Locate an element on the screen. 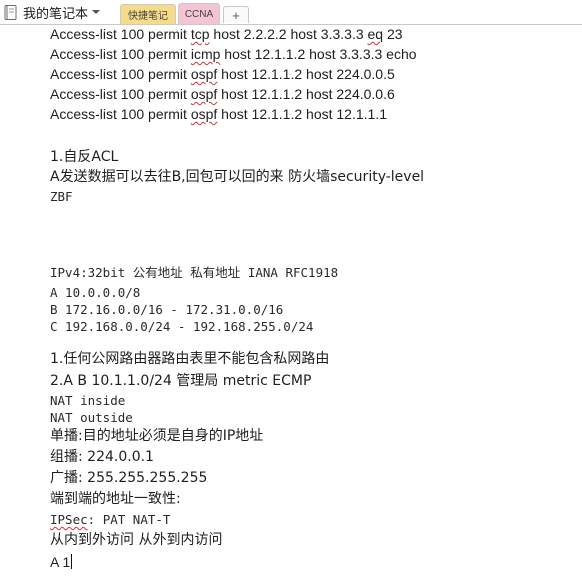 Image resolution: width=582 pixels, height=583 pixels. ipsec-line: IPSec: PAT NAT-T is located at coordinates (110, 519).